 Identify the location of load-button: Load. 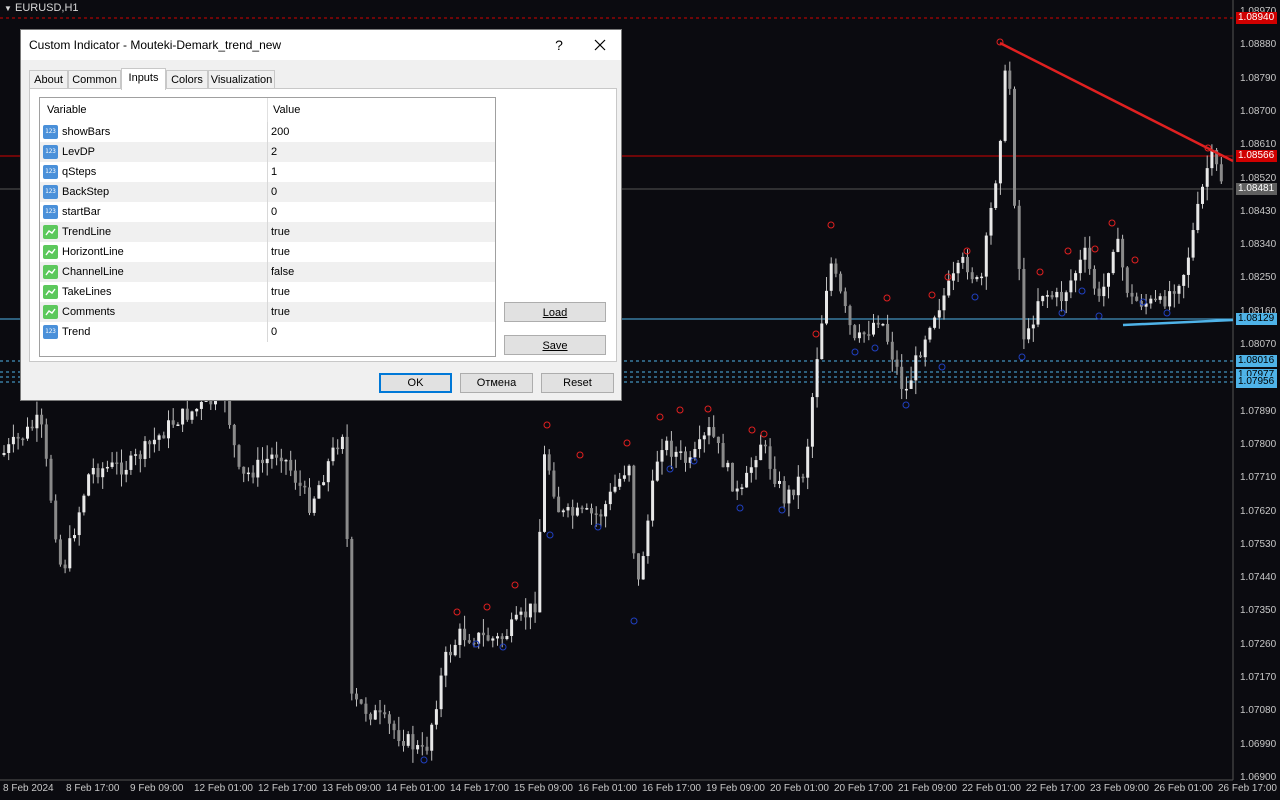
(555, 312).